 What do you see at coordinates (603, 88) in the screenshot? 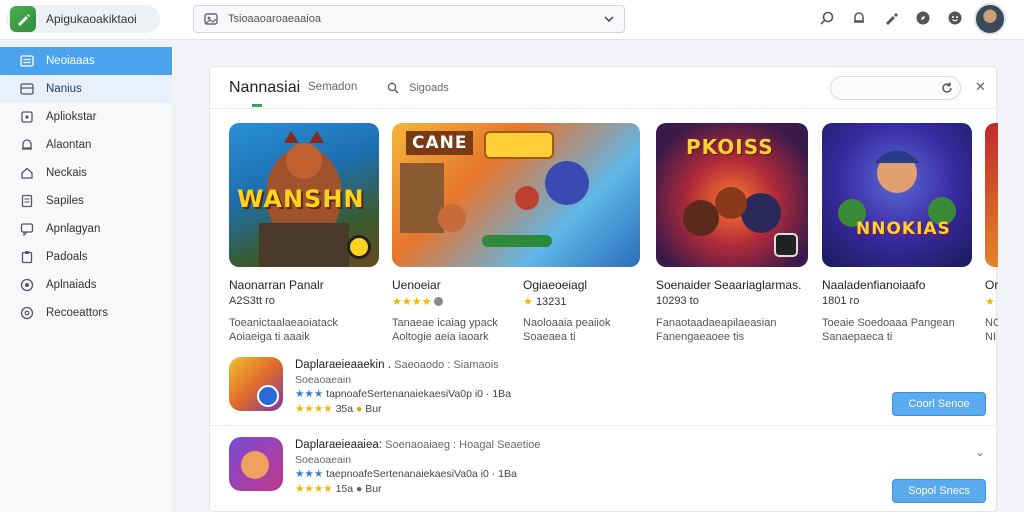
I see `panel-header: Nannasiai Semadon Sigoads ✕` at bounding box center [603, 88].